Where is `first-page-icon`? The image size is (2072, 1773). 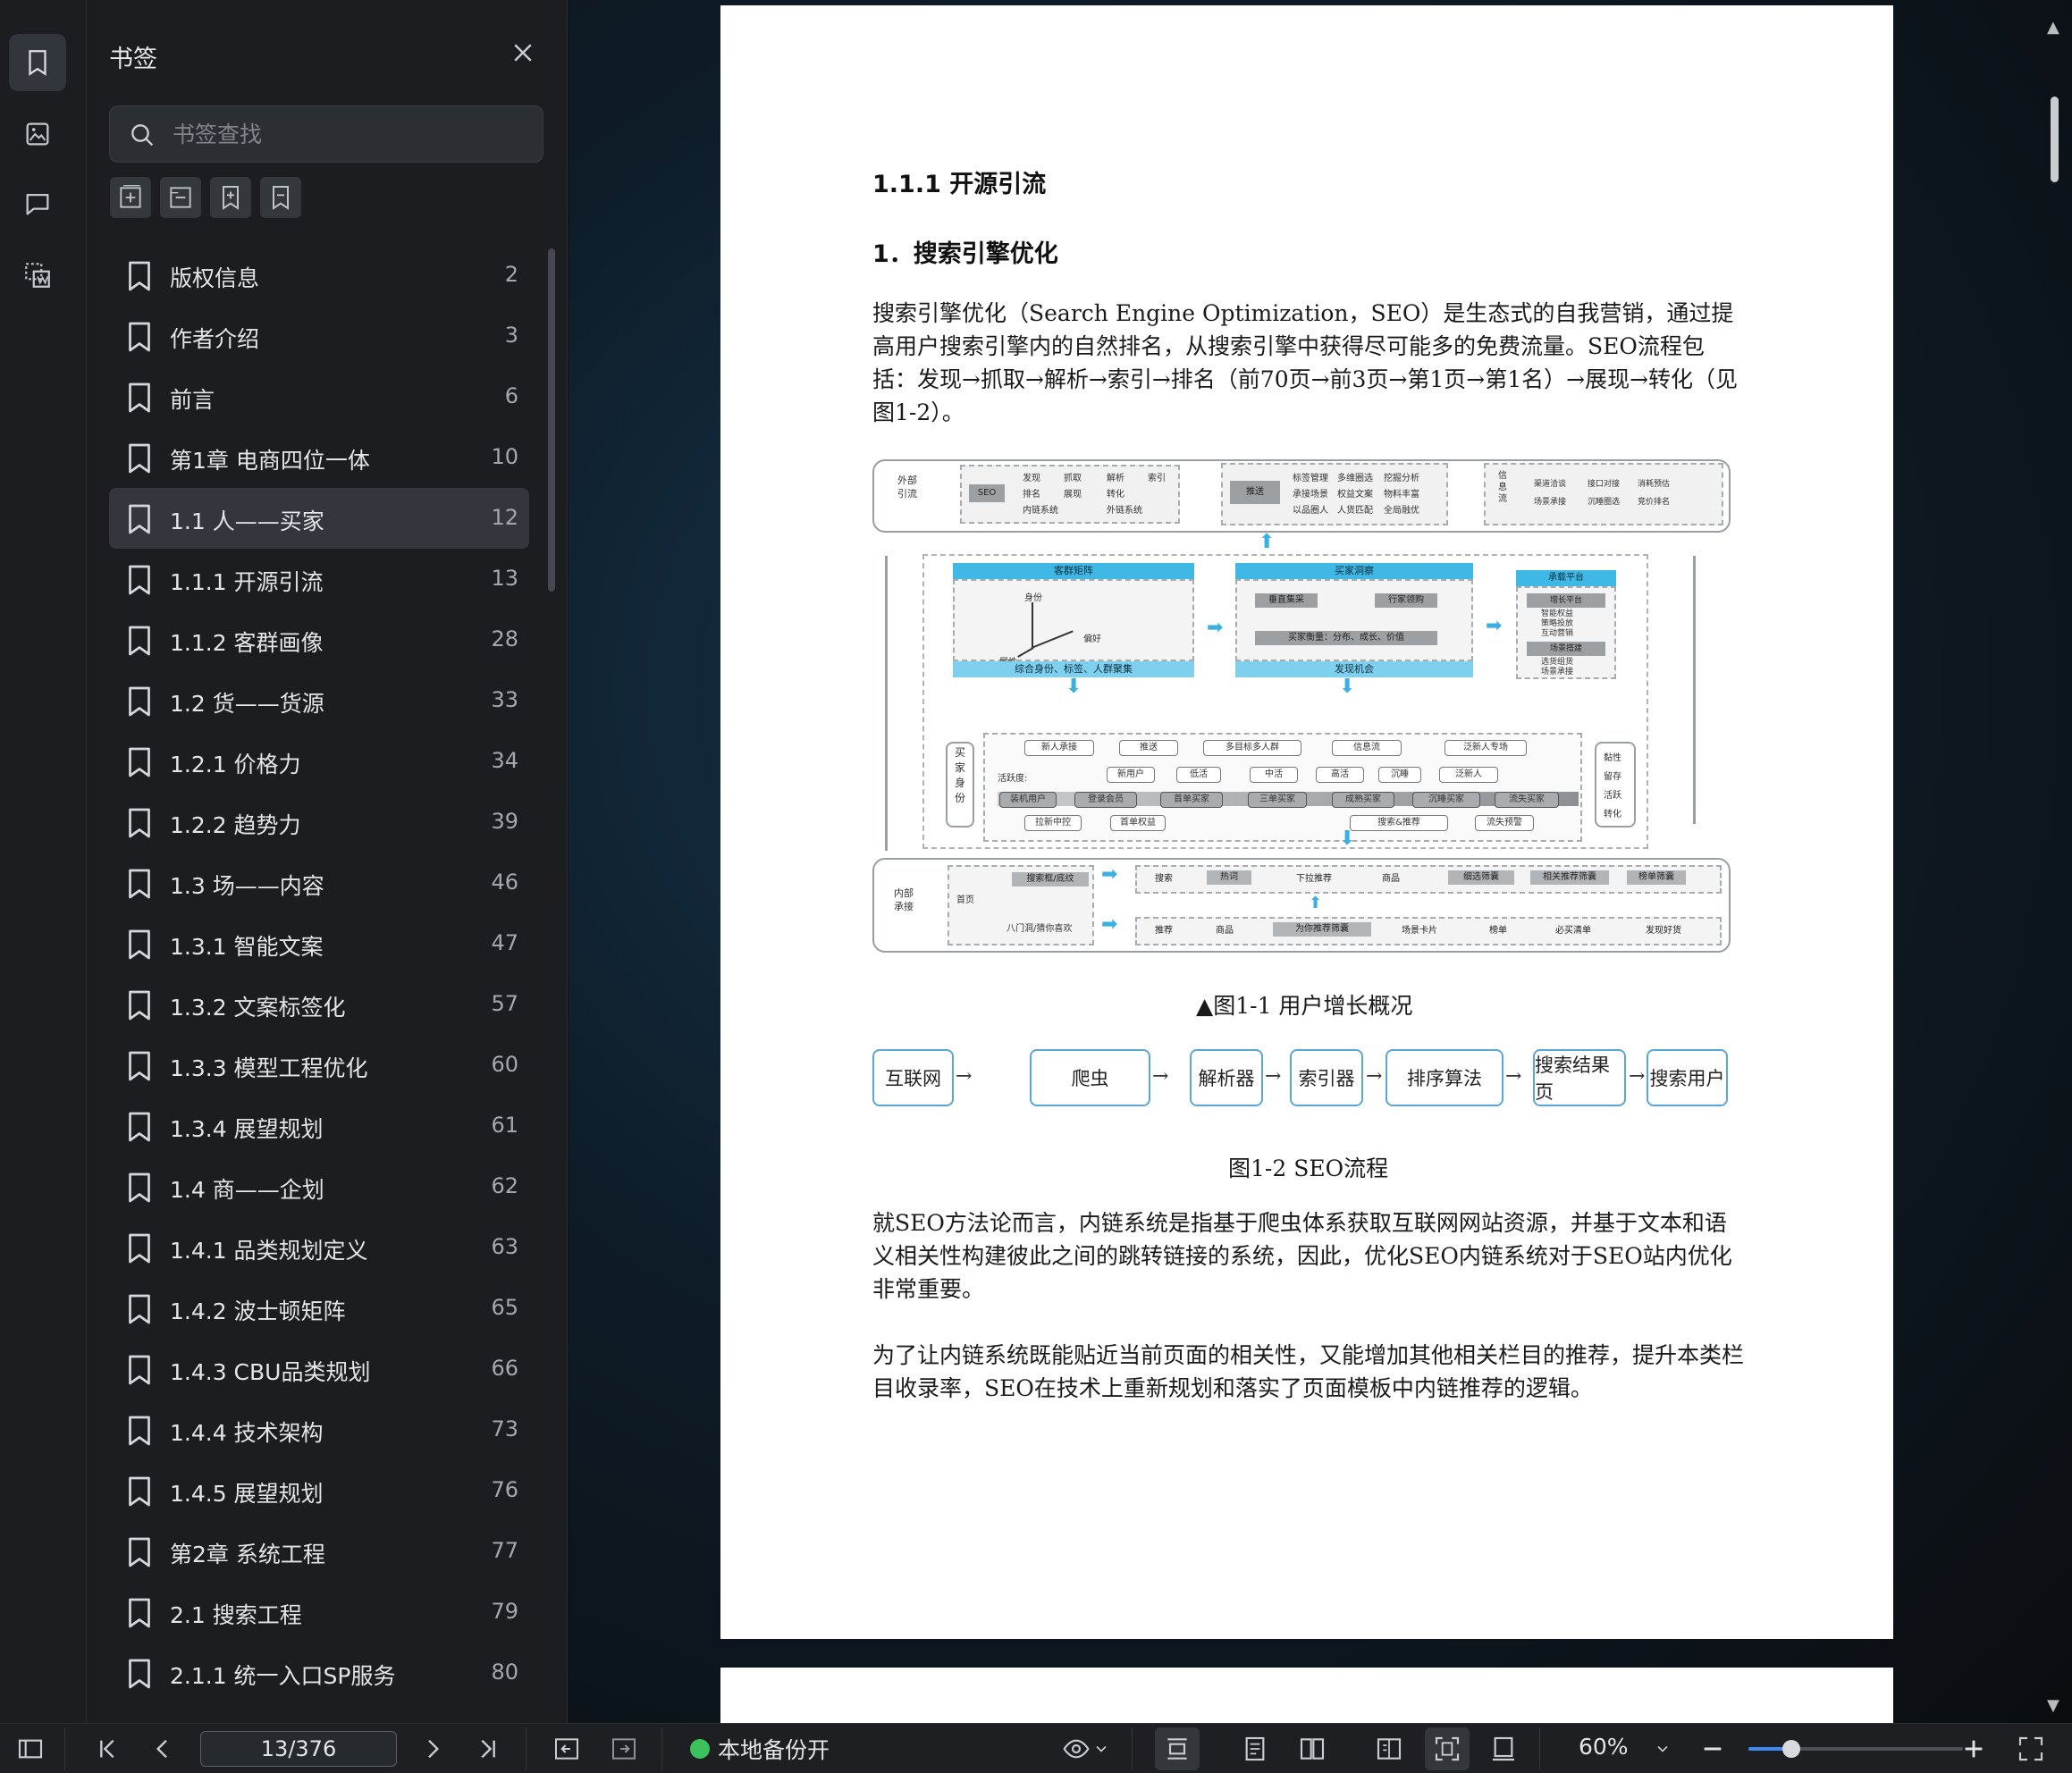
first-page-icon is located at coordinates (108, 1749).